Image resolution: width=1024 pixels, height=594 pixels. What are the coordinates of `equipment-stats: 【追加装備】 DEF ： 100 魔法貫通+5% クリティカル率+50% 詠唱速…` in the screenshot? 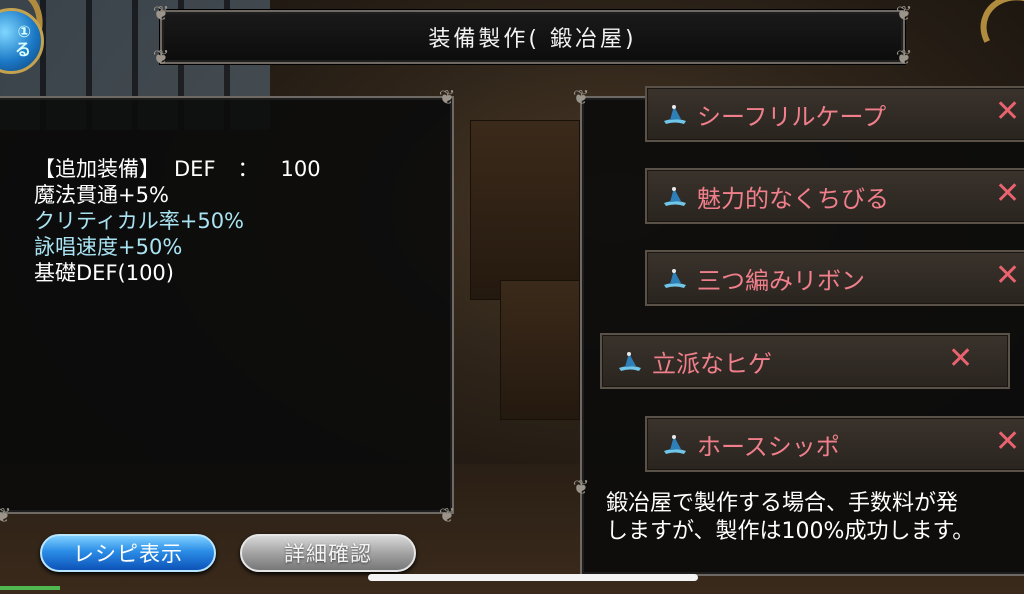 It's located at (177, 221).